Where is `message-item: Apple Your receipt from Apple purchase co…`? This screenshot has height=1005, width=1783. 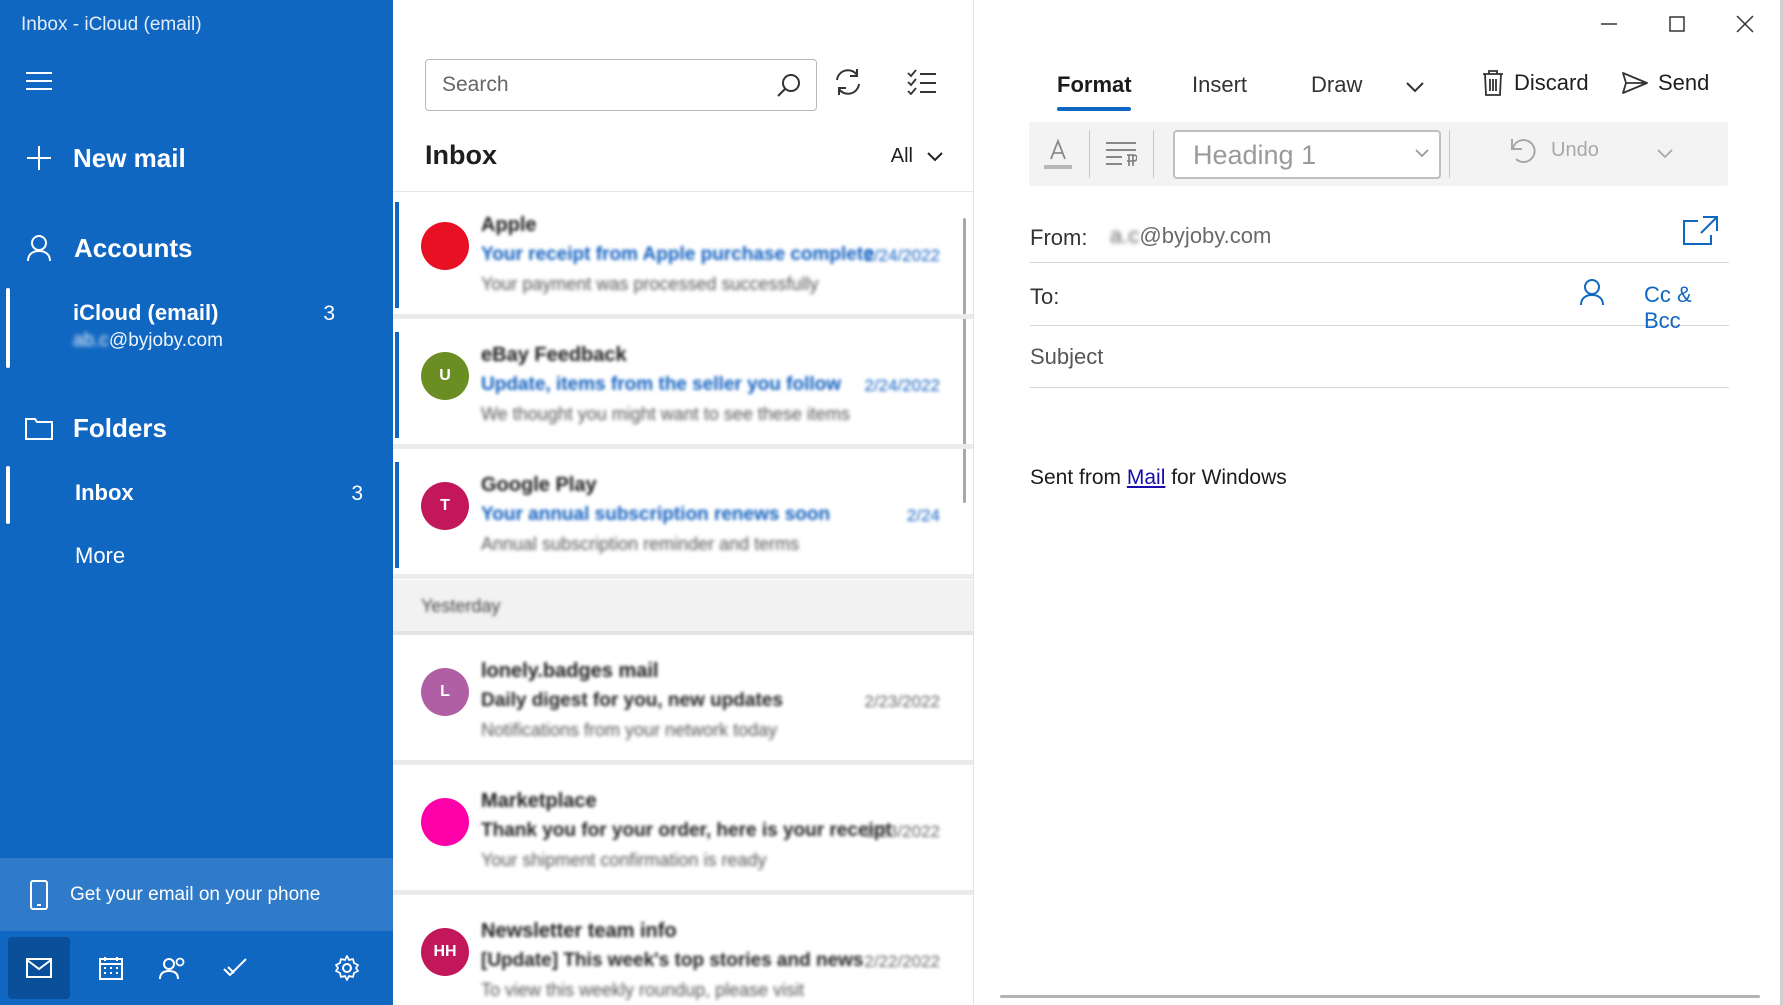
message-item: Apple Your receipt from Apple purchase co… is located at coordinates (683, 257).